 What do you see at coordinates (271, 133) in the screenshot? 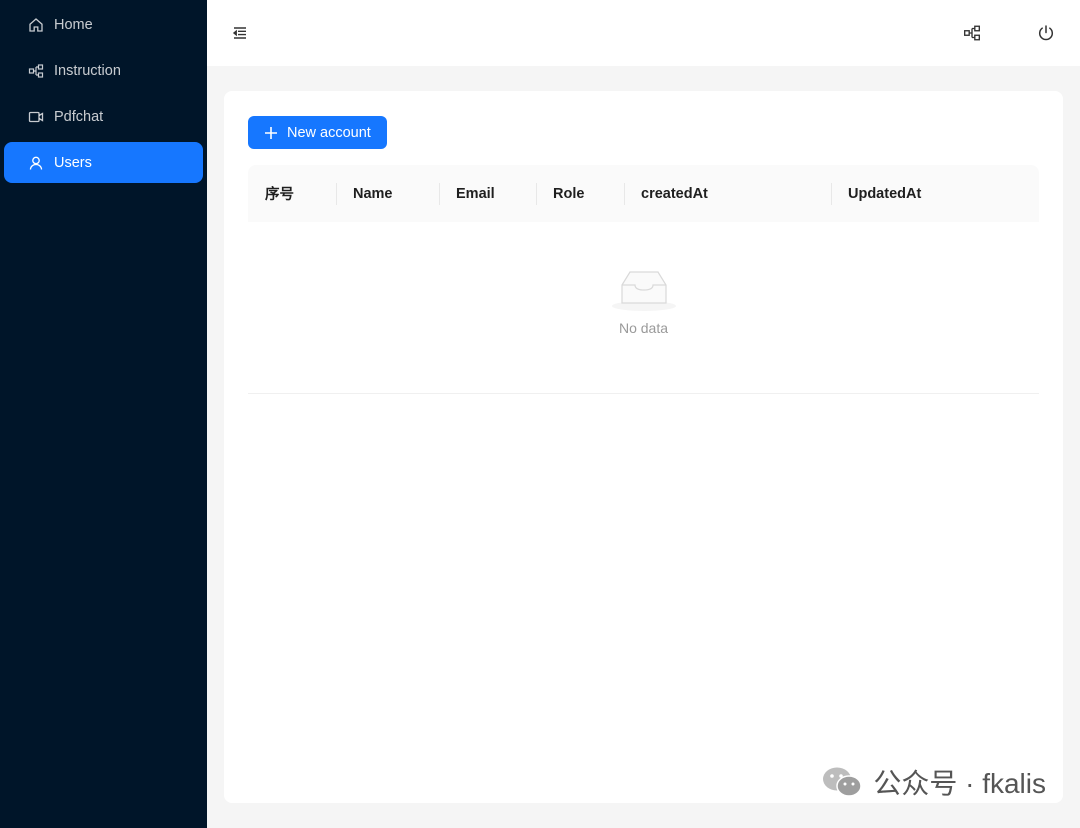
I see `plus-icon` at bounding box center [271, 133].